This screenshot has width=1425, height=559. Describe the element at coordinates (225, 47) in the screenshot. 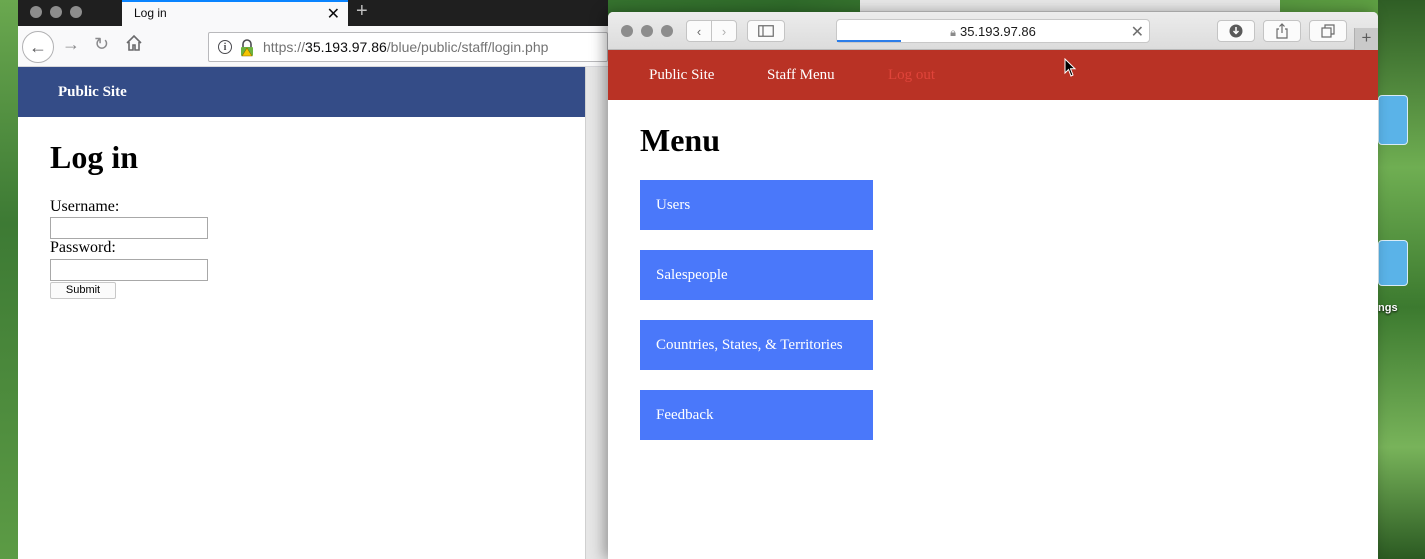

I see `info-icon: i` at that location.